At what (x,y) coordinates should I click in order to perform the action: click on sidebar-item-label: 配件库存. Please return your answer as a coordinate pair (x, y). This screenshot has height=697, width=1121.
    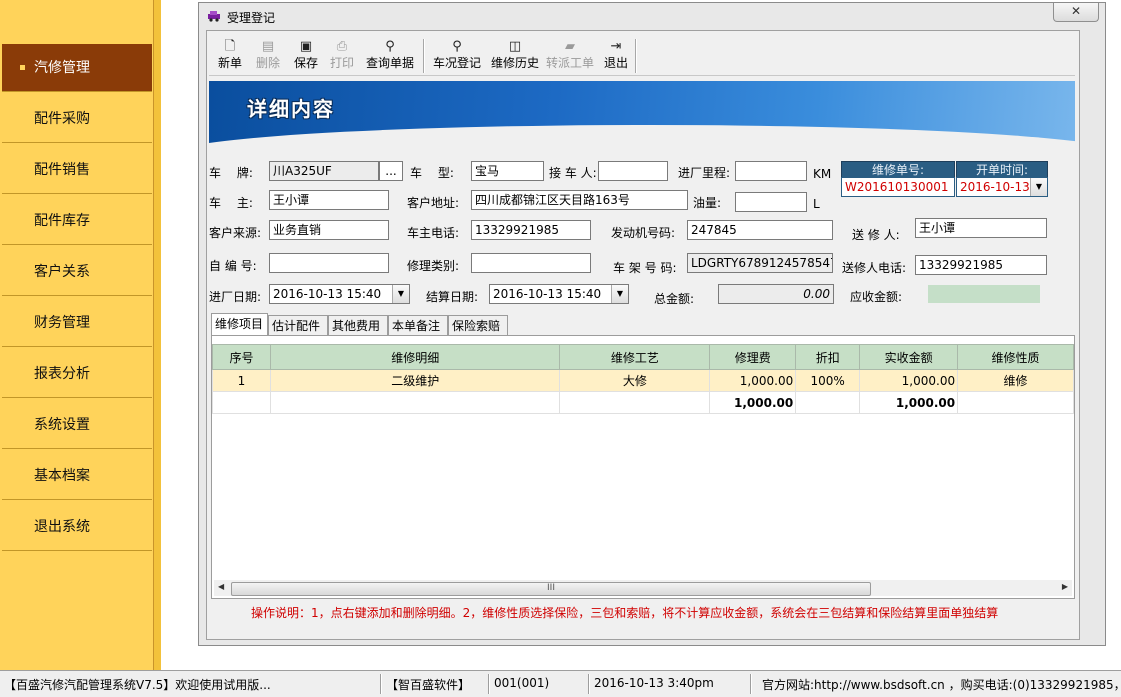
    Looking at the image, I should click on (62, 221).